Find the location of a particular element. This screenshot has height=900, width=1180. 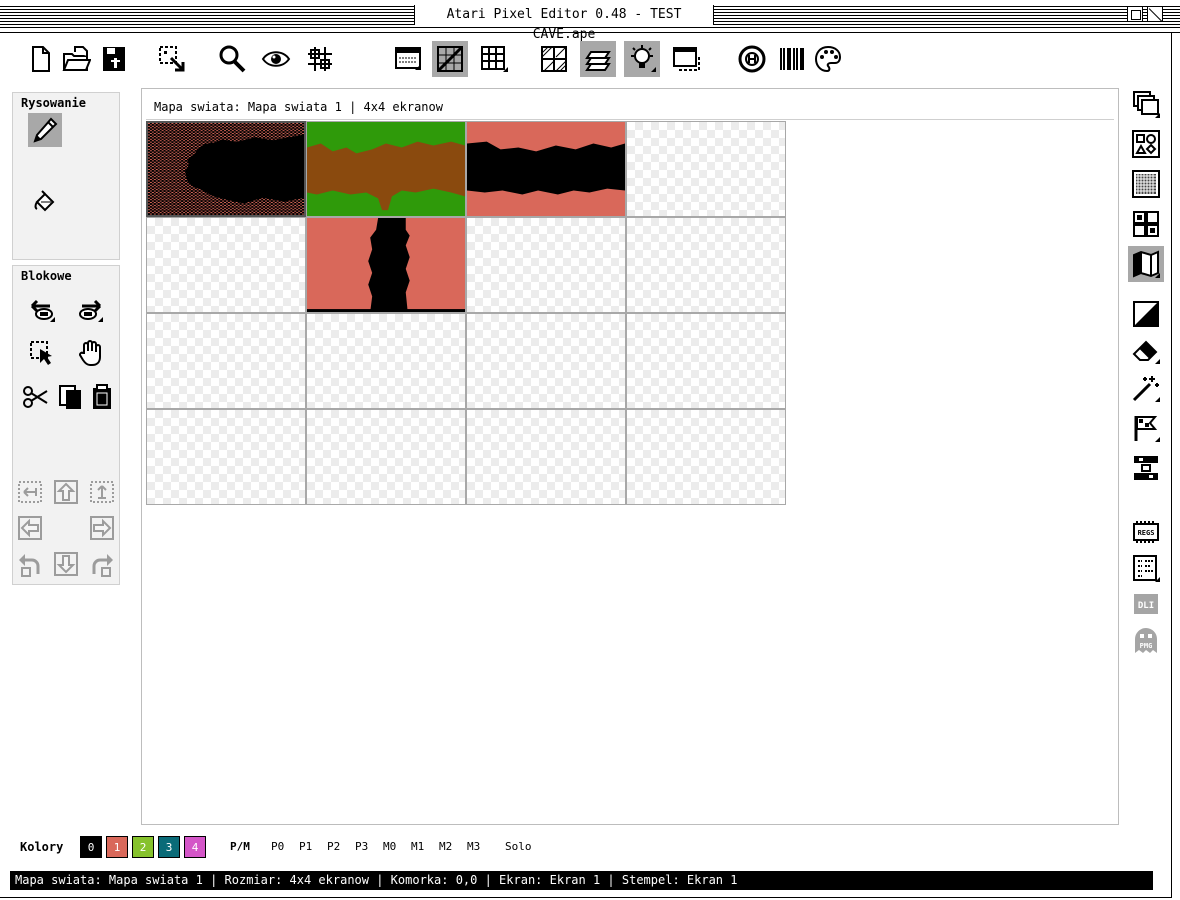

select-tool is located at coordinates (42, 353).